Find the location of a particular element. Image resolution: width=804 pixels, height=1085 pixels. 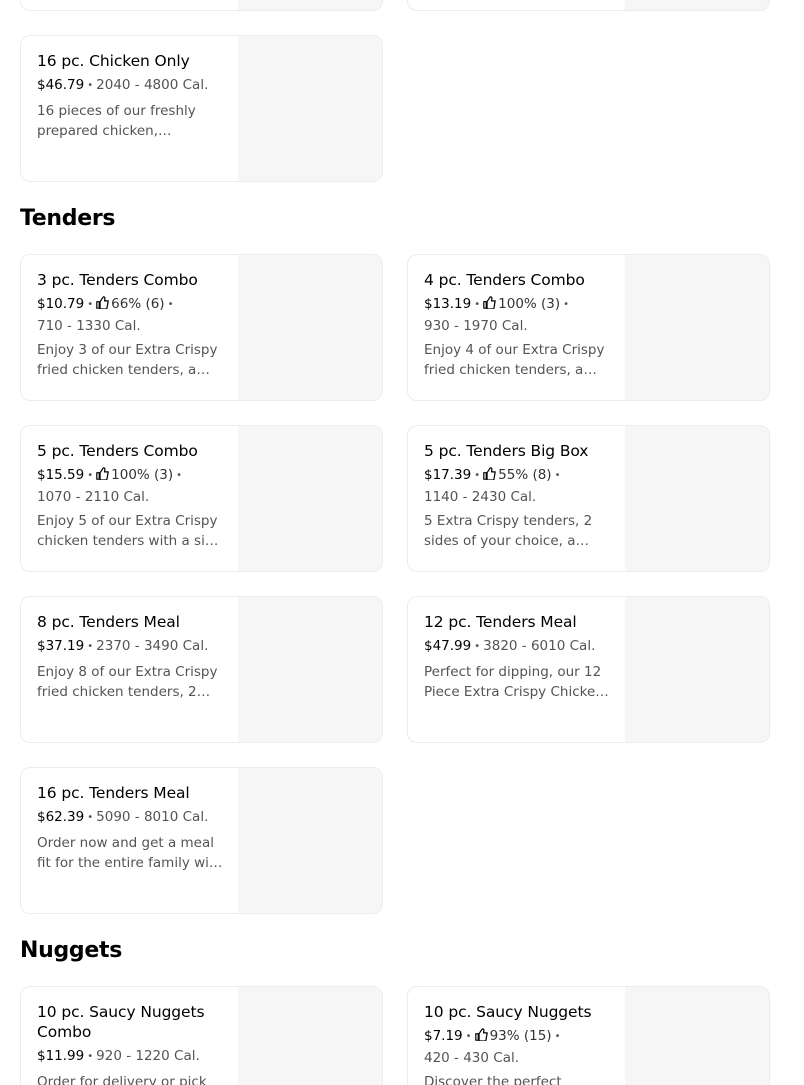

item-meta: $62.39 • 5090 - 8010 Cal. is located at coordinates (123, 817).